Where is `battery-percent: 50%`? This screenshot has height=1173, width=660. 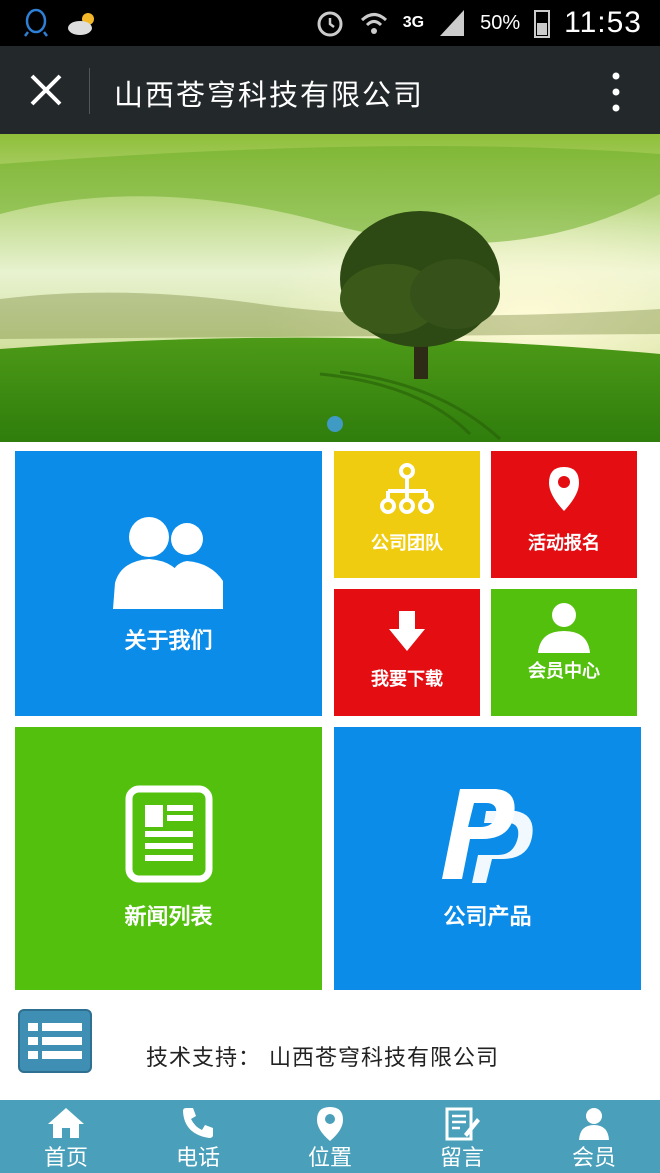 battery-percent: 50% is located at coordinates (500, 22).